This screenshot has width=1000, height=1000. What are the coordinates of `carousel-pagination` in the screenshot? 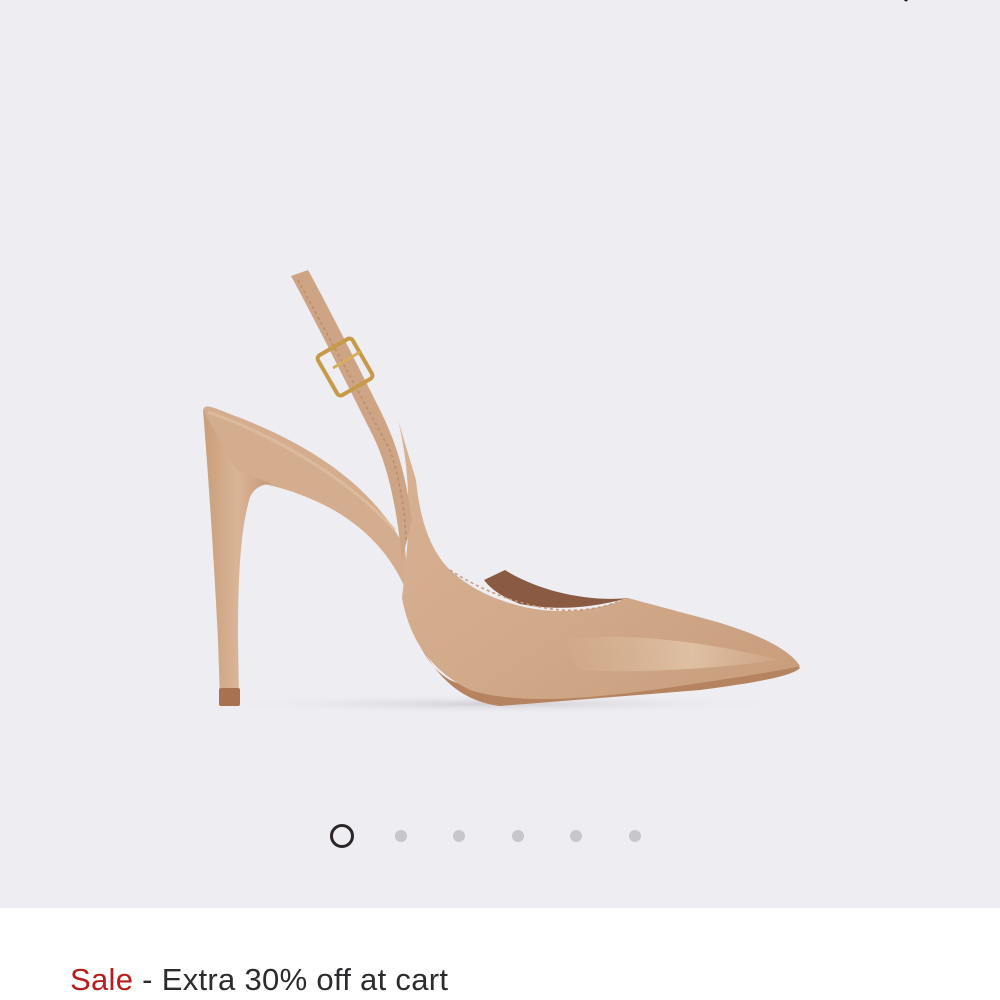 It's located at (490, 836).